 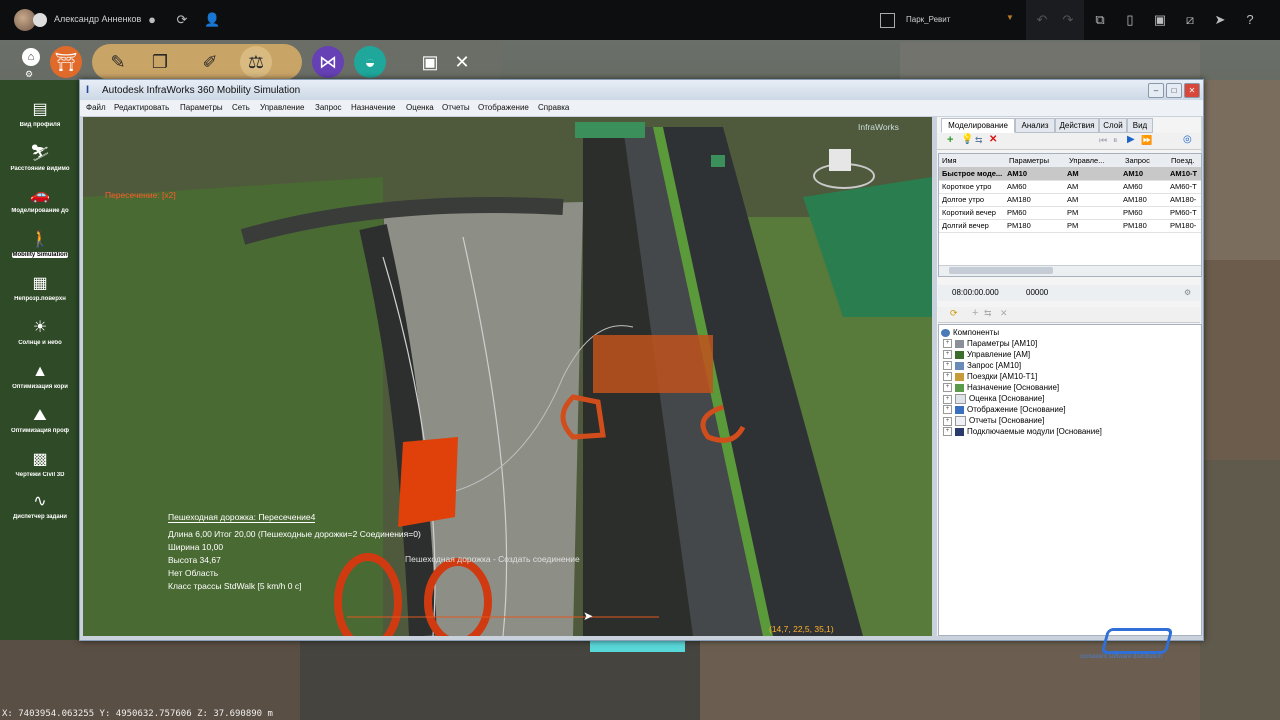 I want to click on nav-profile-optimization: ⛰ Оптимизация проф, so click(x=40, y=420).